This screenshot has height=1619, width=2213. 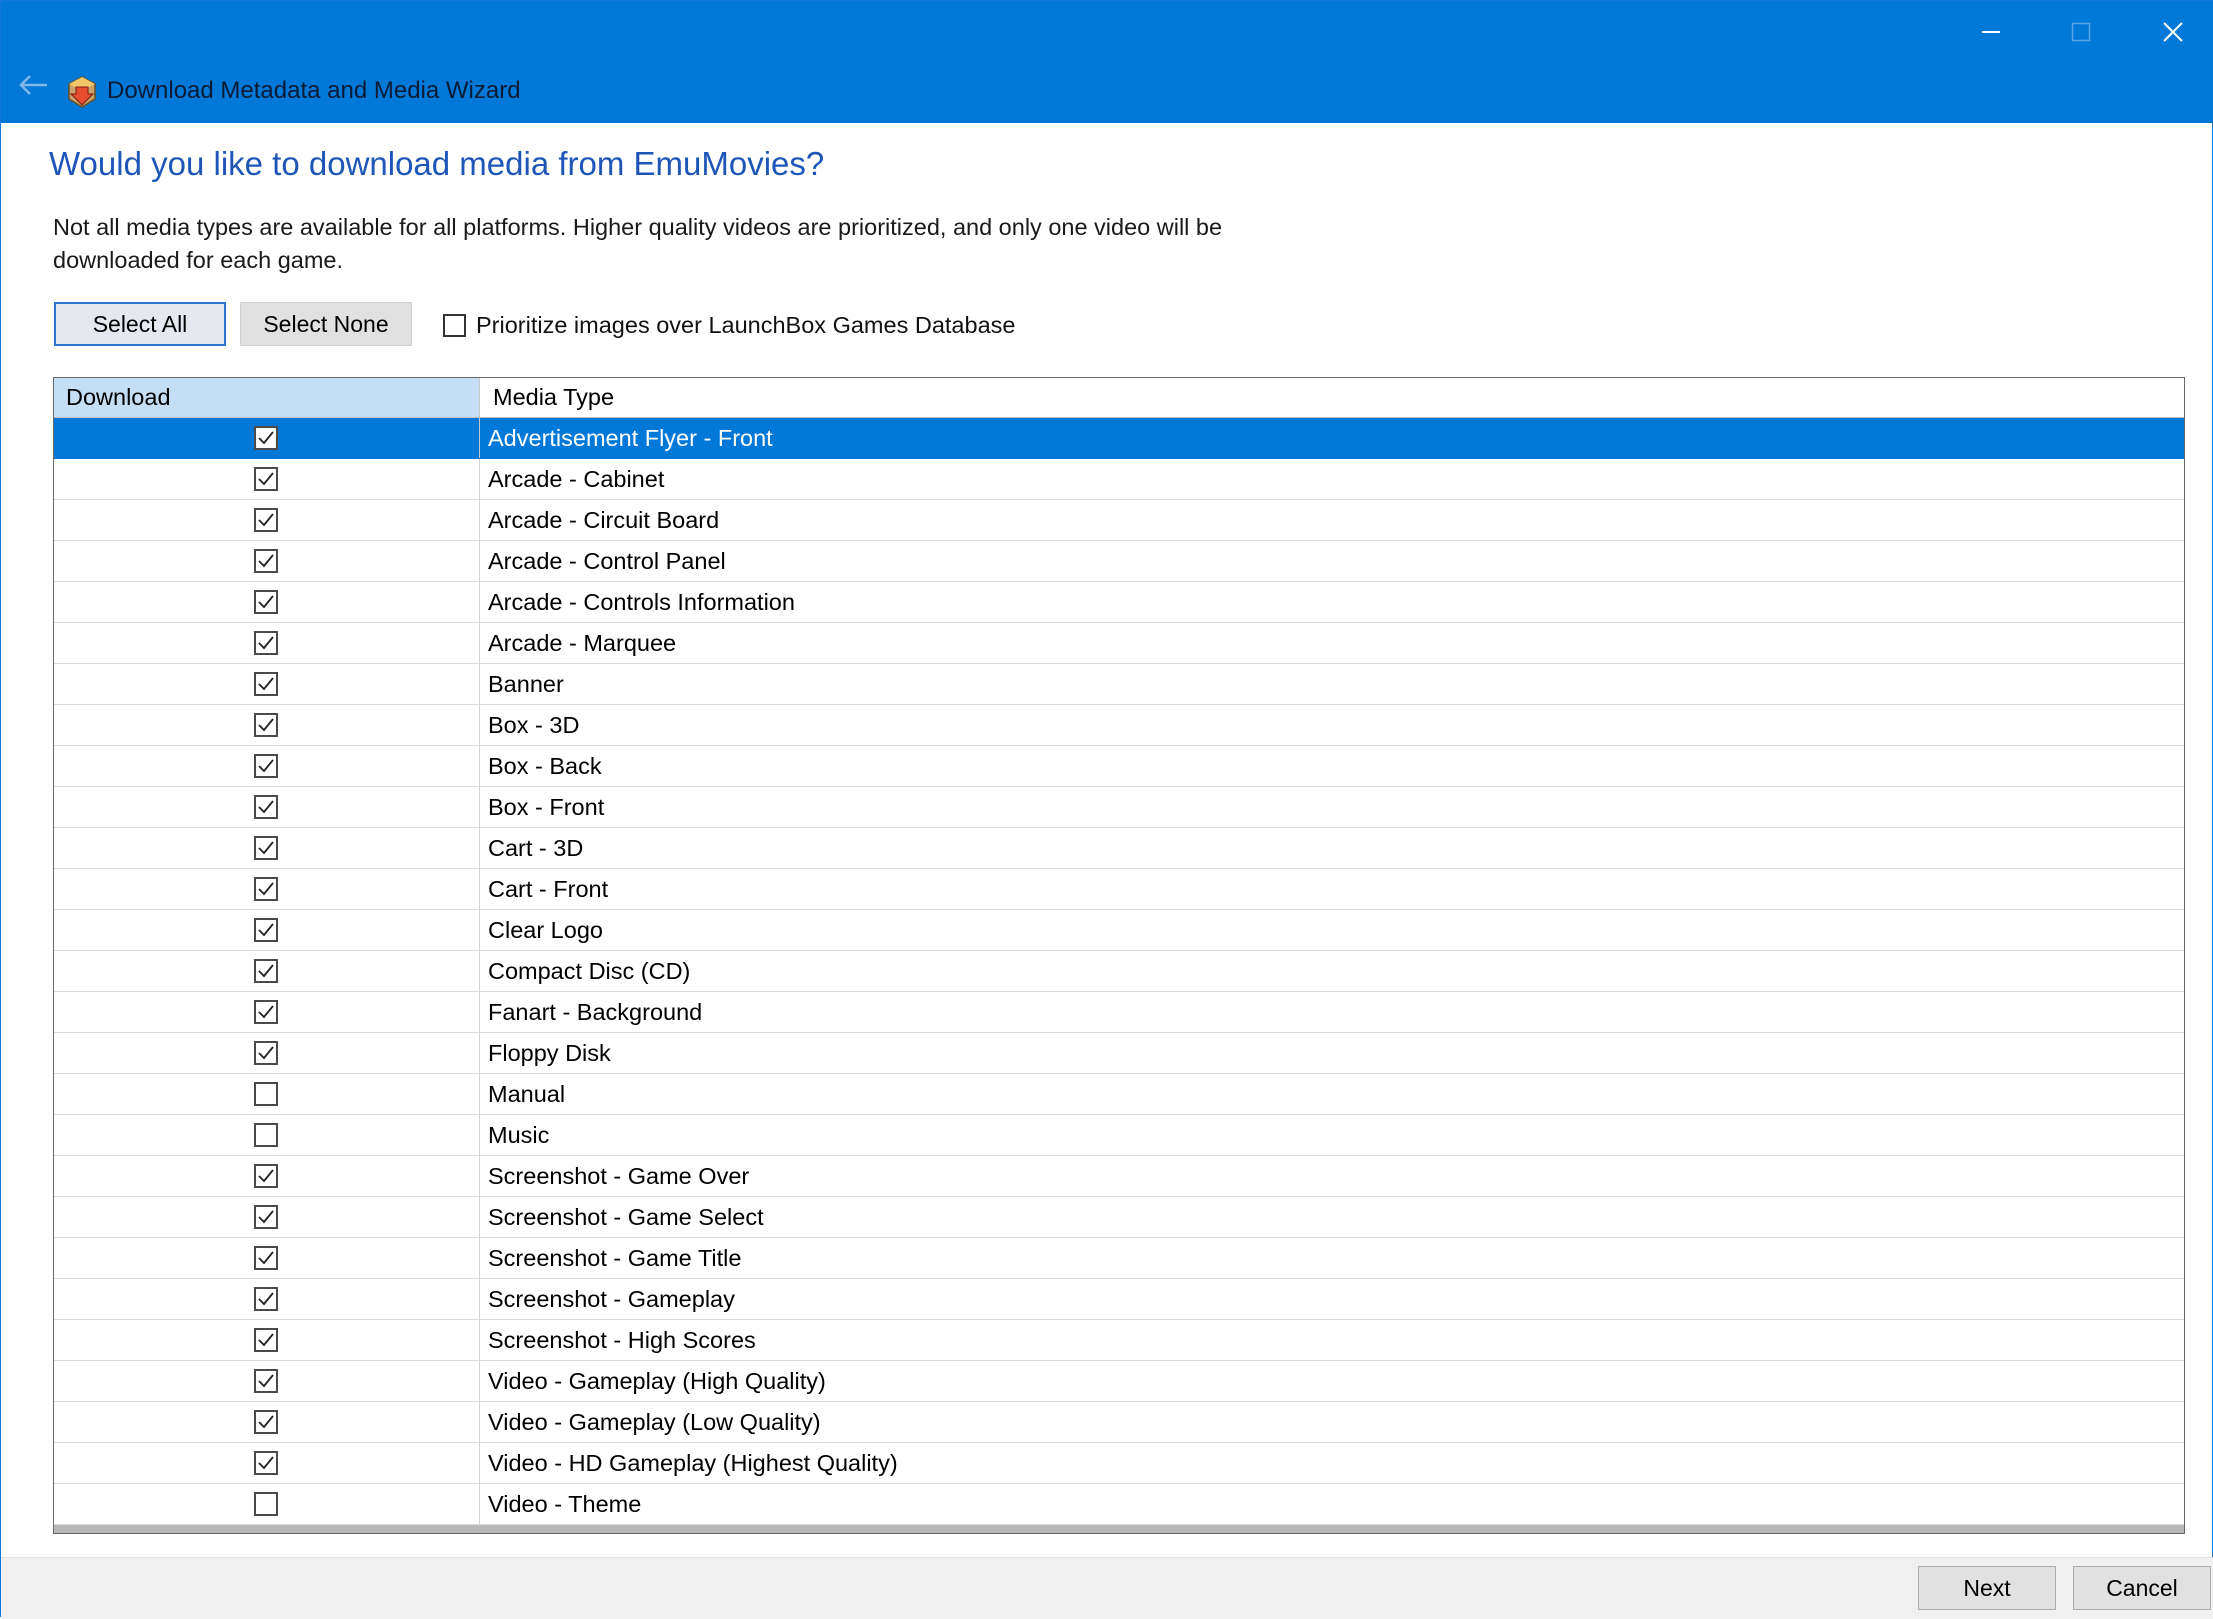 I want to click on column-header-media-type: Media Type, so click(x=1331, y=397).